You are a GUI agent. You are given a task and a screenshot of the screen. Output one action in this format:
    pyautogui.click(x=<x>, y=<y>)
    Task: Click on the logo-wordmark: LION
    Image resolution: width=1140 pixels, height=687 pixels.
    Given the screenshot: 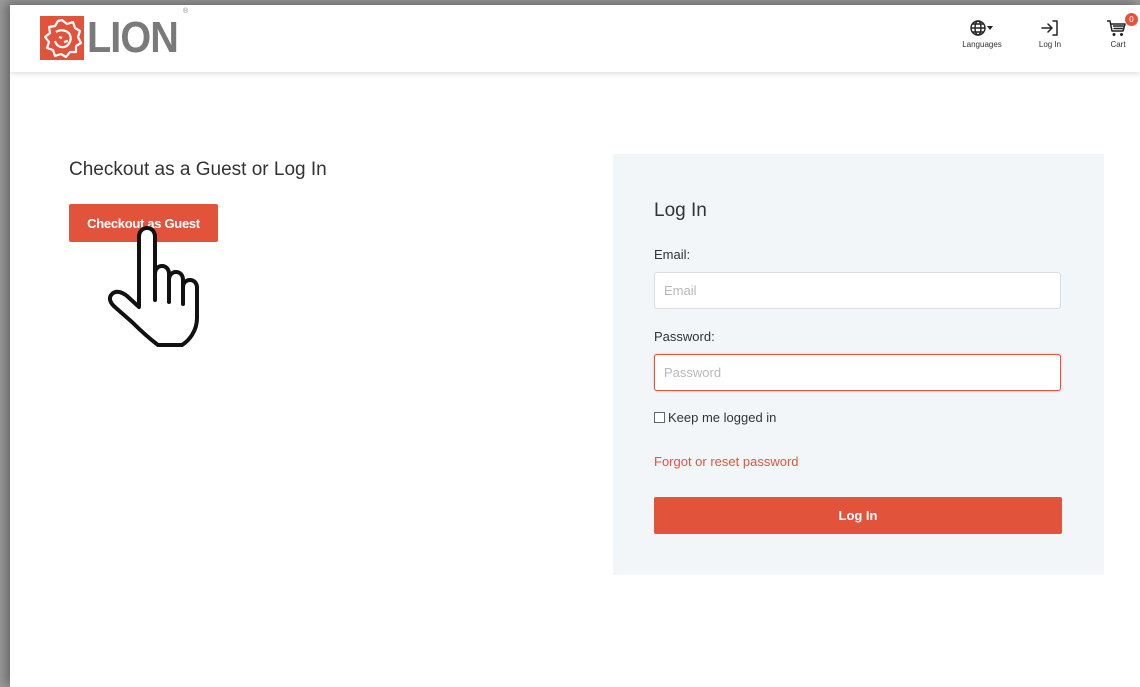 What is the action you would take?
    pyautogui.click(x=133, y=37)
    